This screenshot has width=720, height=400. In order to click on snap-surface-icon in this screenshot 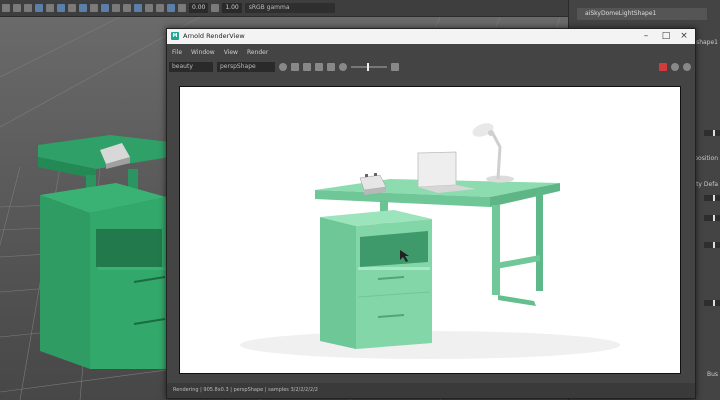, I will do `click(83, 8)`.